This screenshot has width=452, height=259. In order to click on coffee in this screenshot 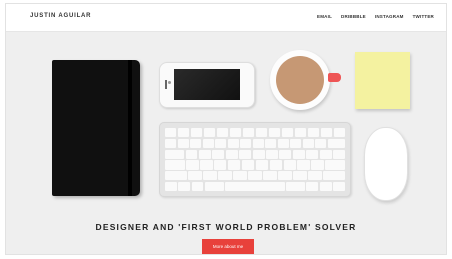, I will do `click(300, 80)`.